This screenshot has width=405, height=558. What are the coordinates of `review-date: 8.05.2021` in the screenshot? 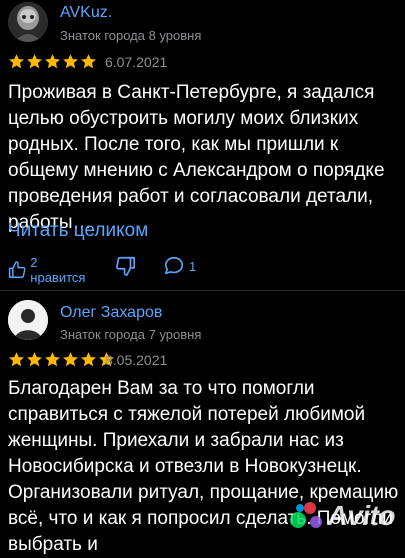 It's located at (136, 360).